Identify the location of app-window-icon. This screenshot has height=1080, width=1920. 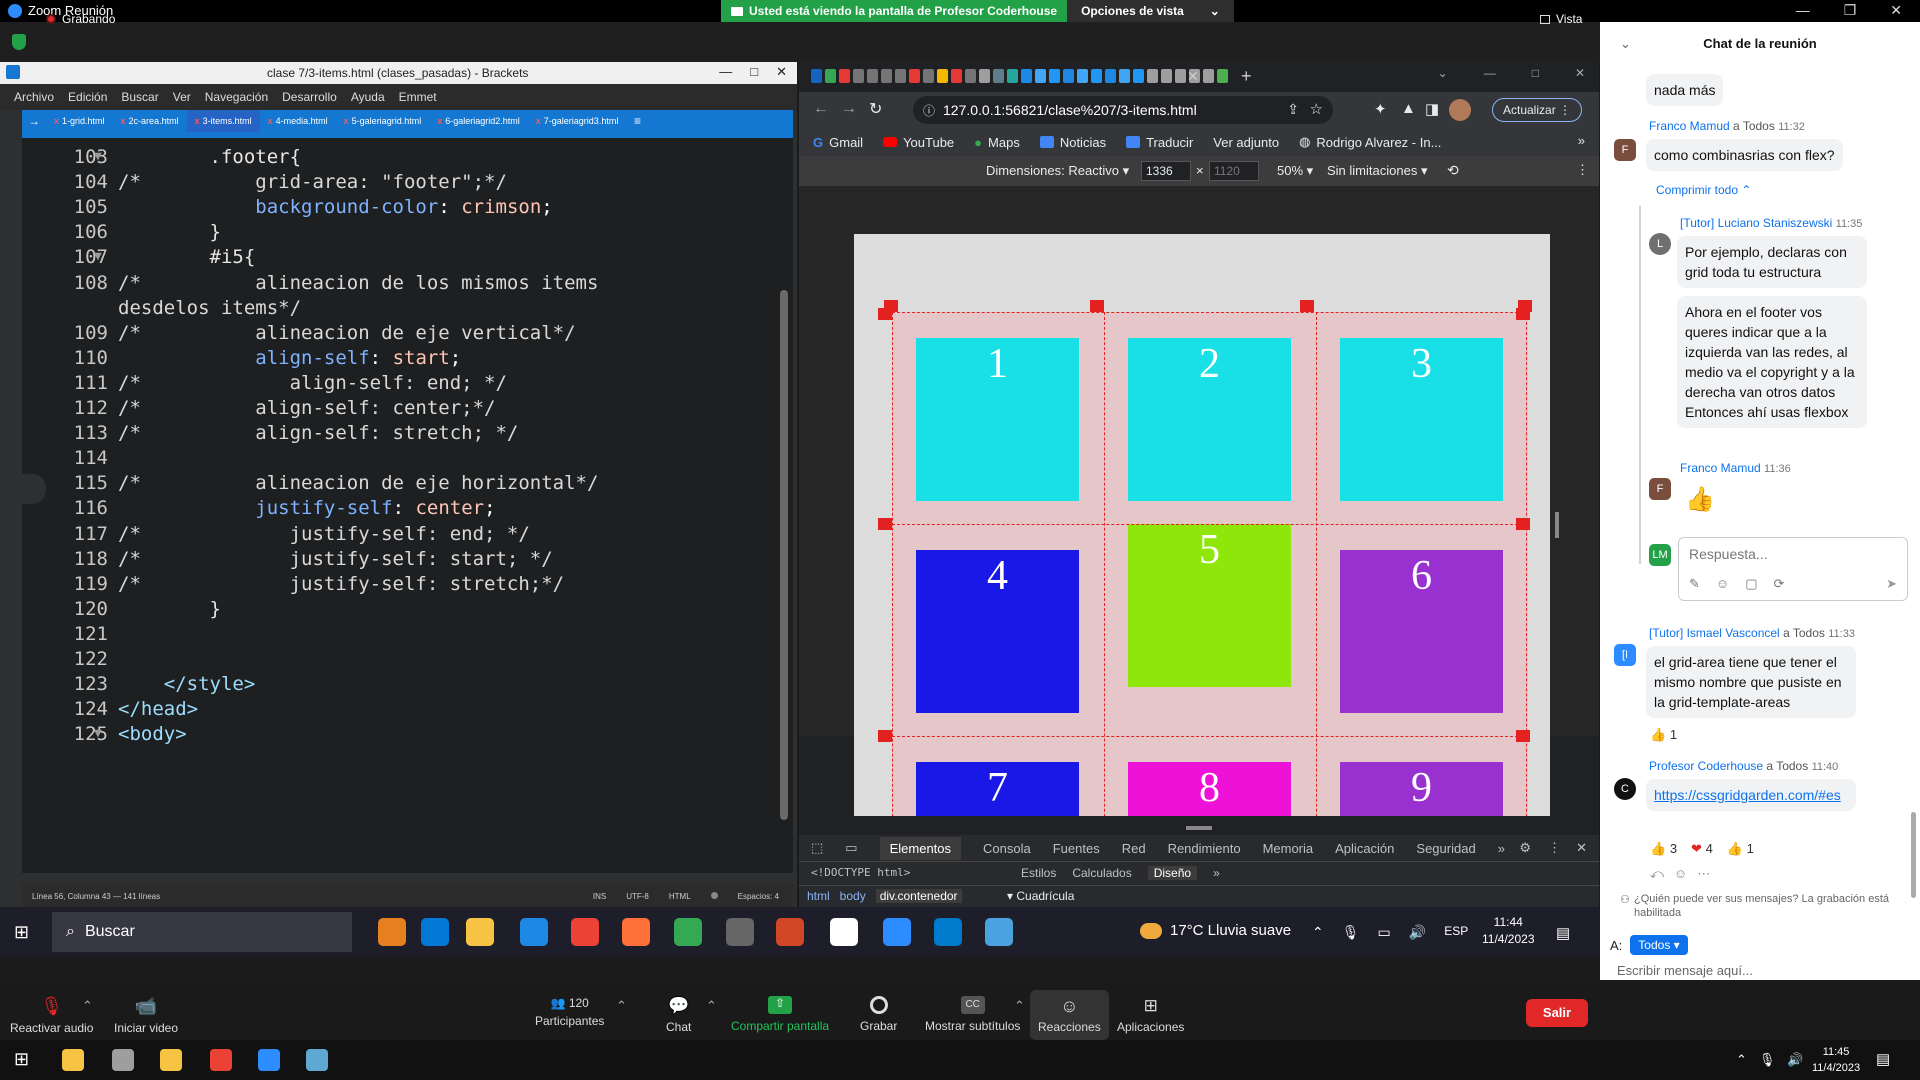
(844, 932).